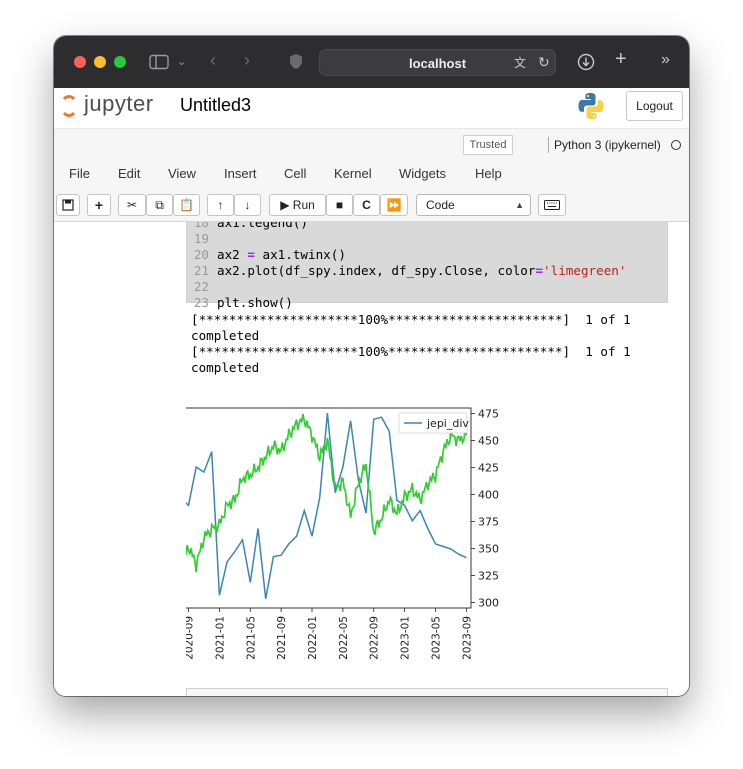 This screenshot has width=743, height=769. I want to click on next-code-cell, so click(427, 692).